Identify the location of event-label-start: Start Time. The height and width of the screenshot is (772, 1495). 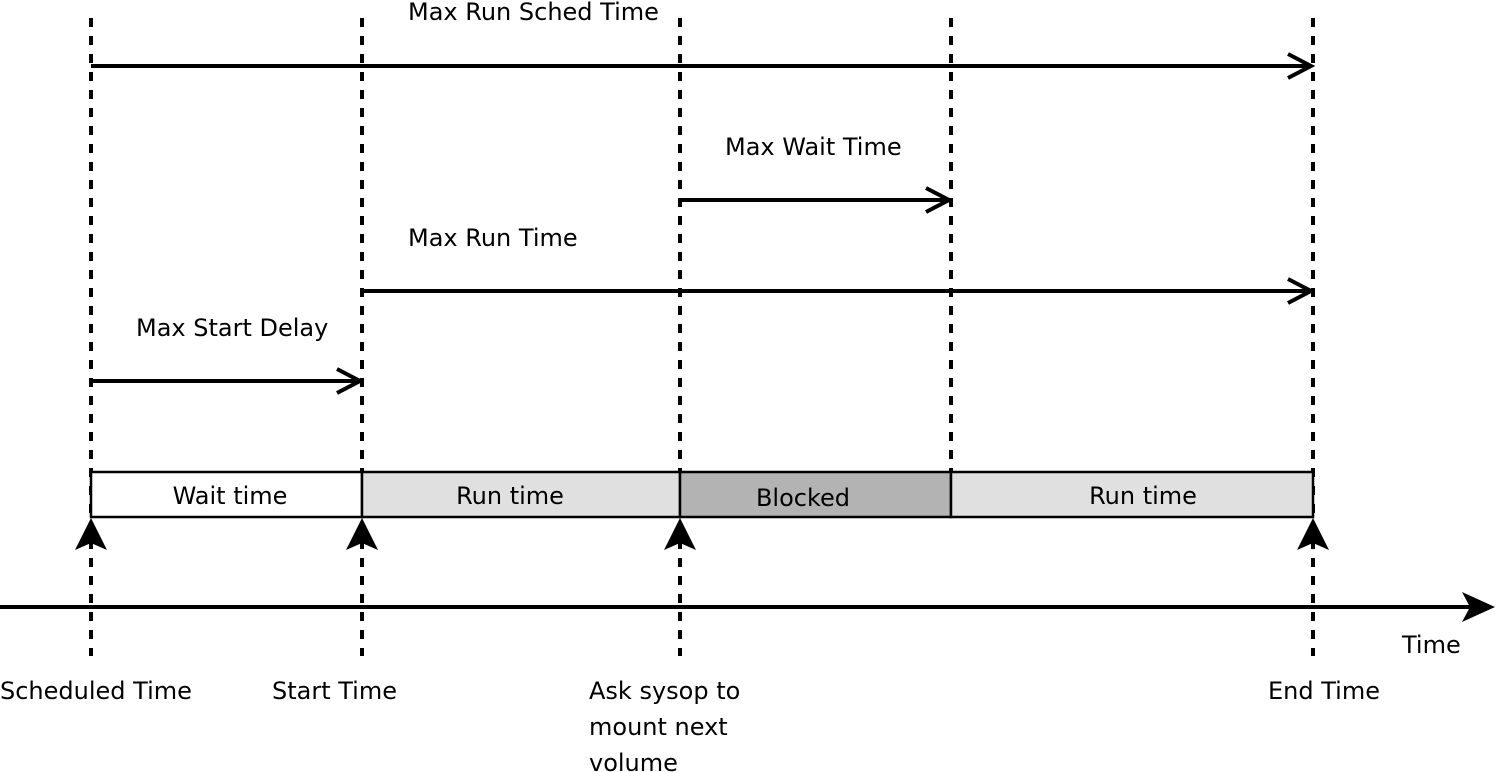
(334, 691).